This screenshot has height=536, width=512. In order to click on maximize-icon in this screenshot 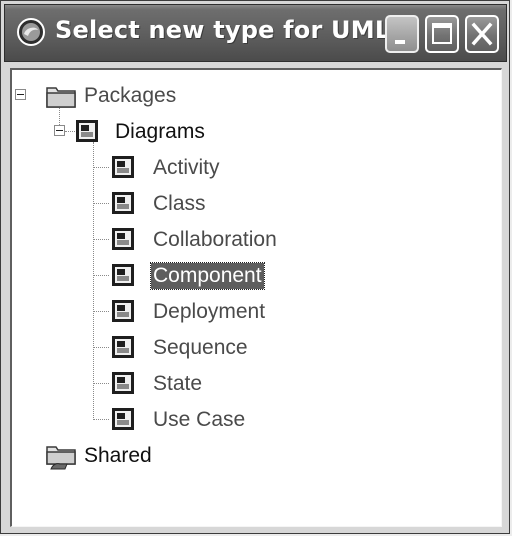, I will do `click(442, 33)`.